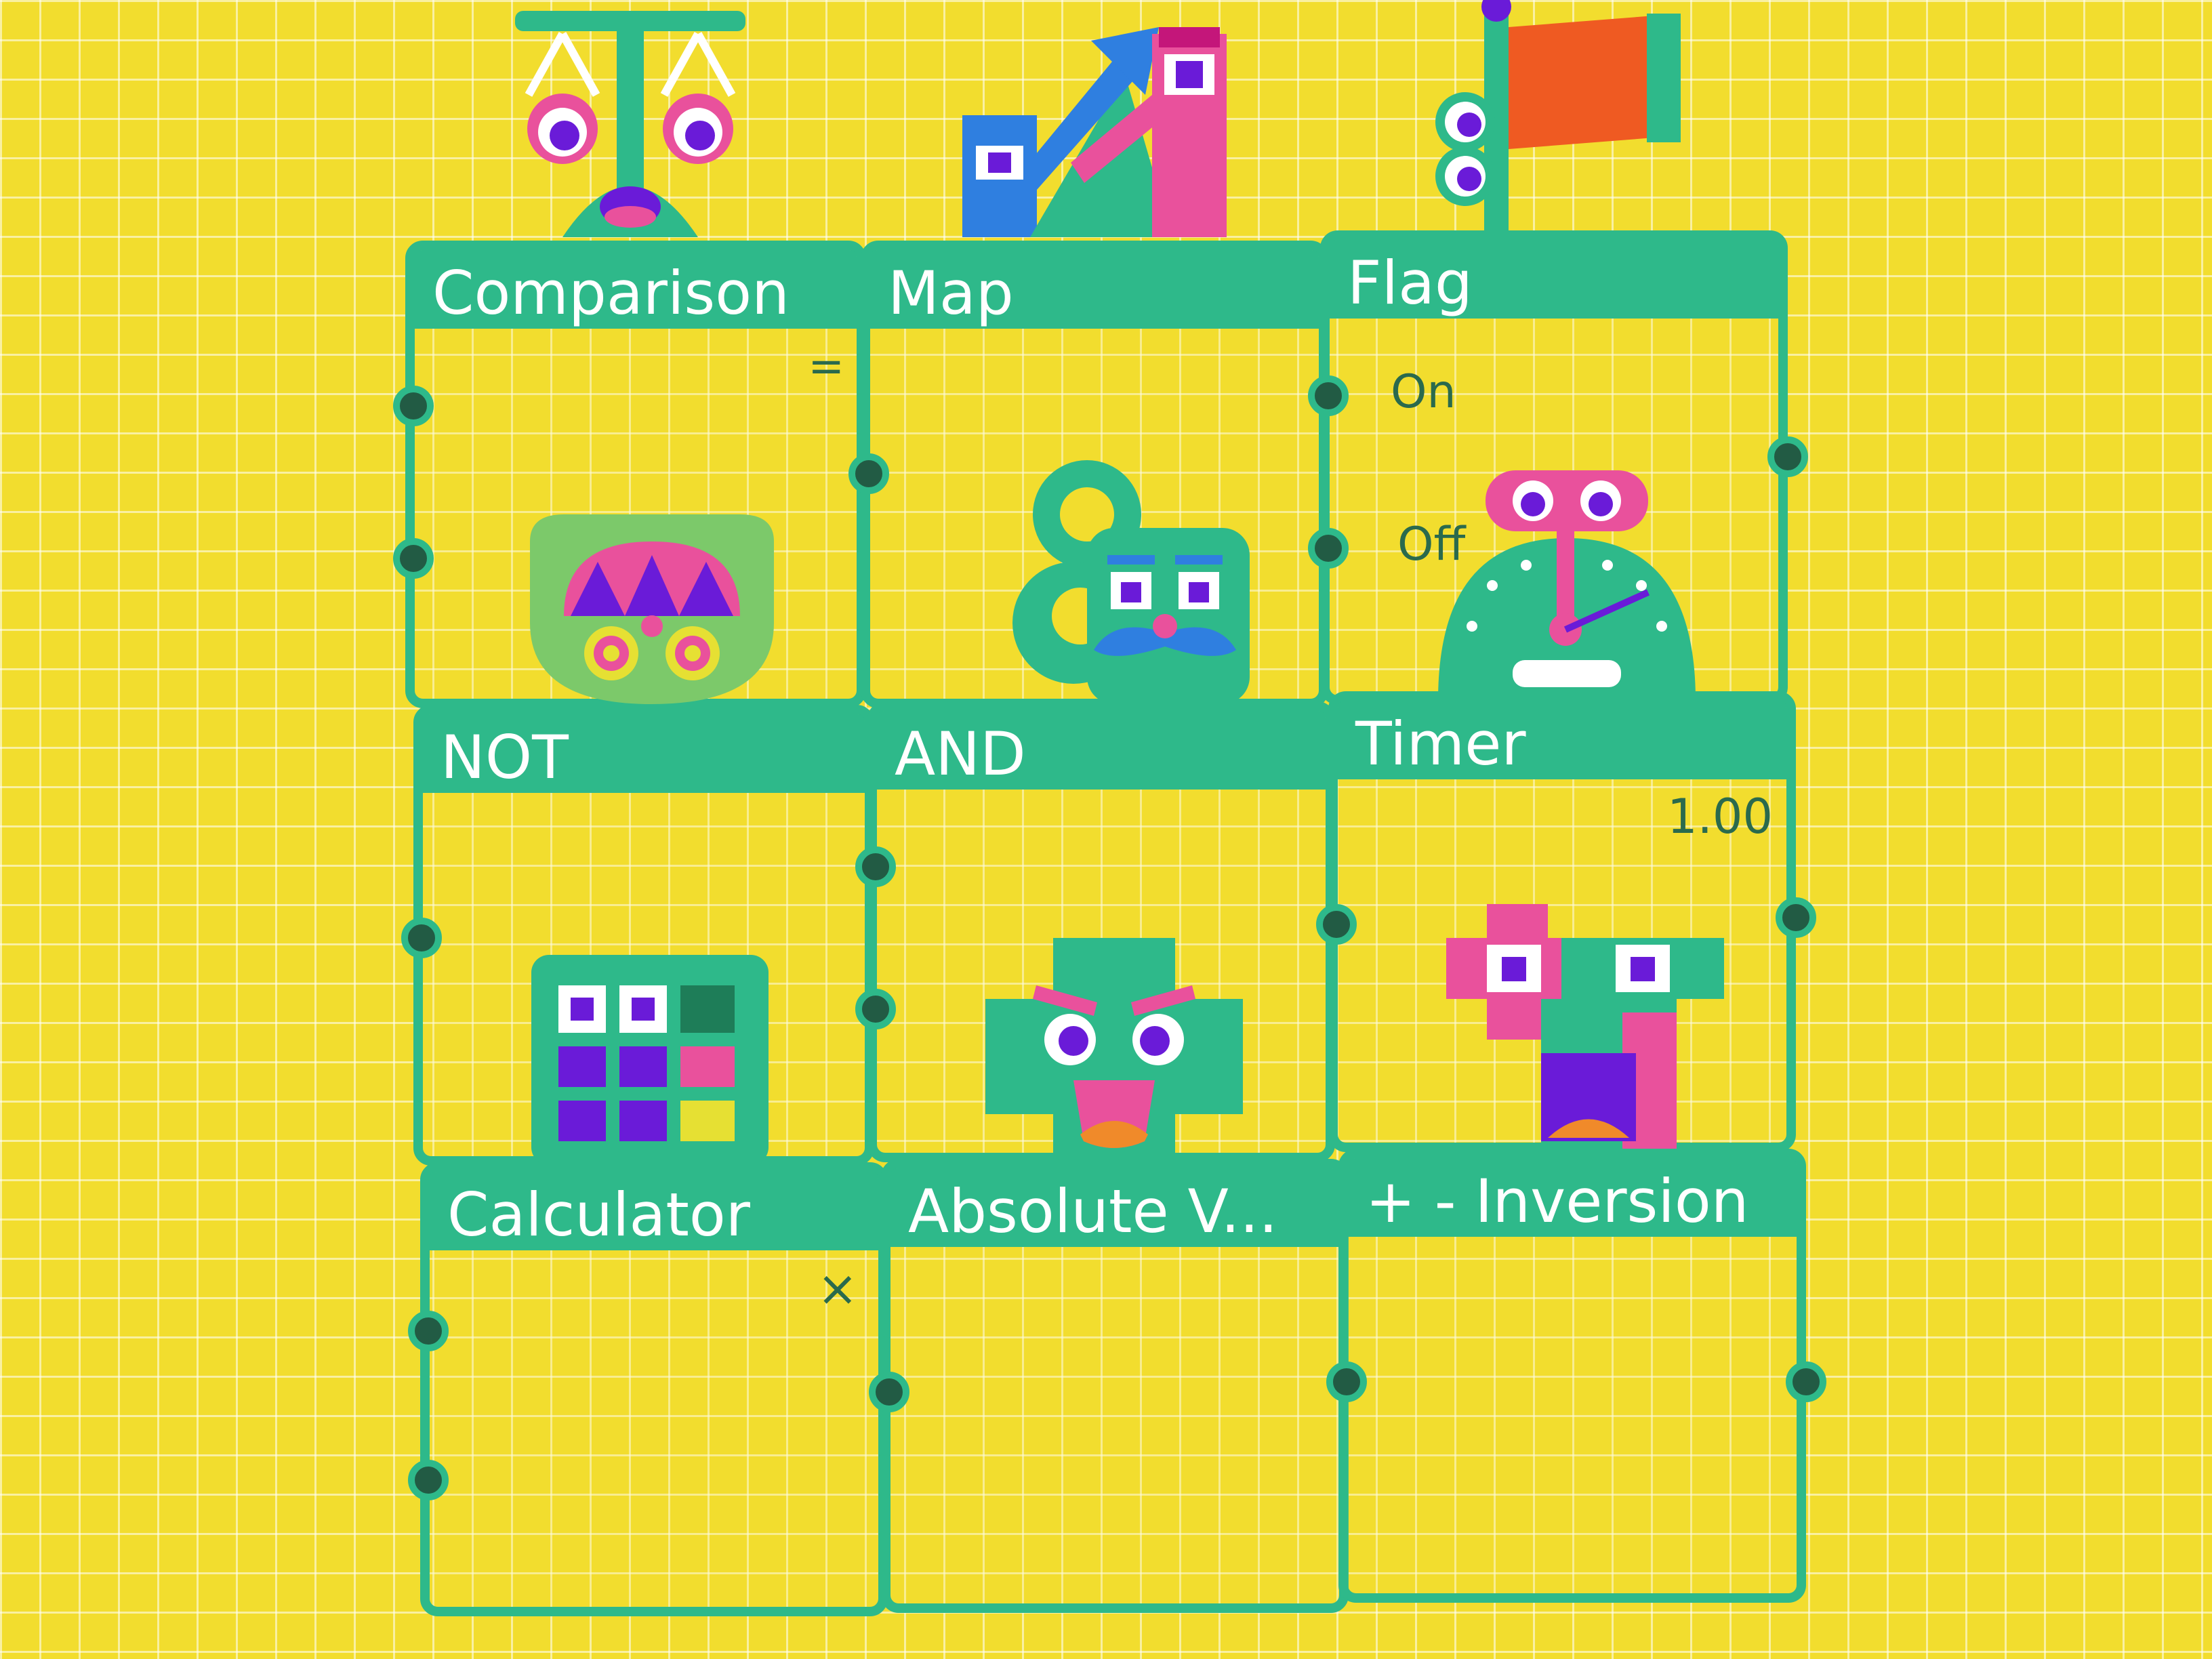 The image size is (2212, 1659). What do you see at coordinates (1566, 582) in the screenshot?
I see `flag-gauge-face-icon` at bounding box center [1566, 582].